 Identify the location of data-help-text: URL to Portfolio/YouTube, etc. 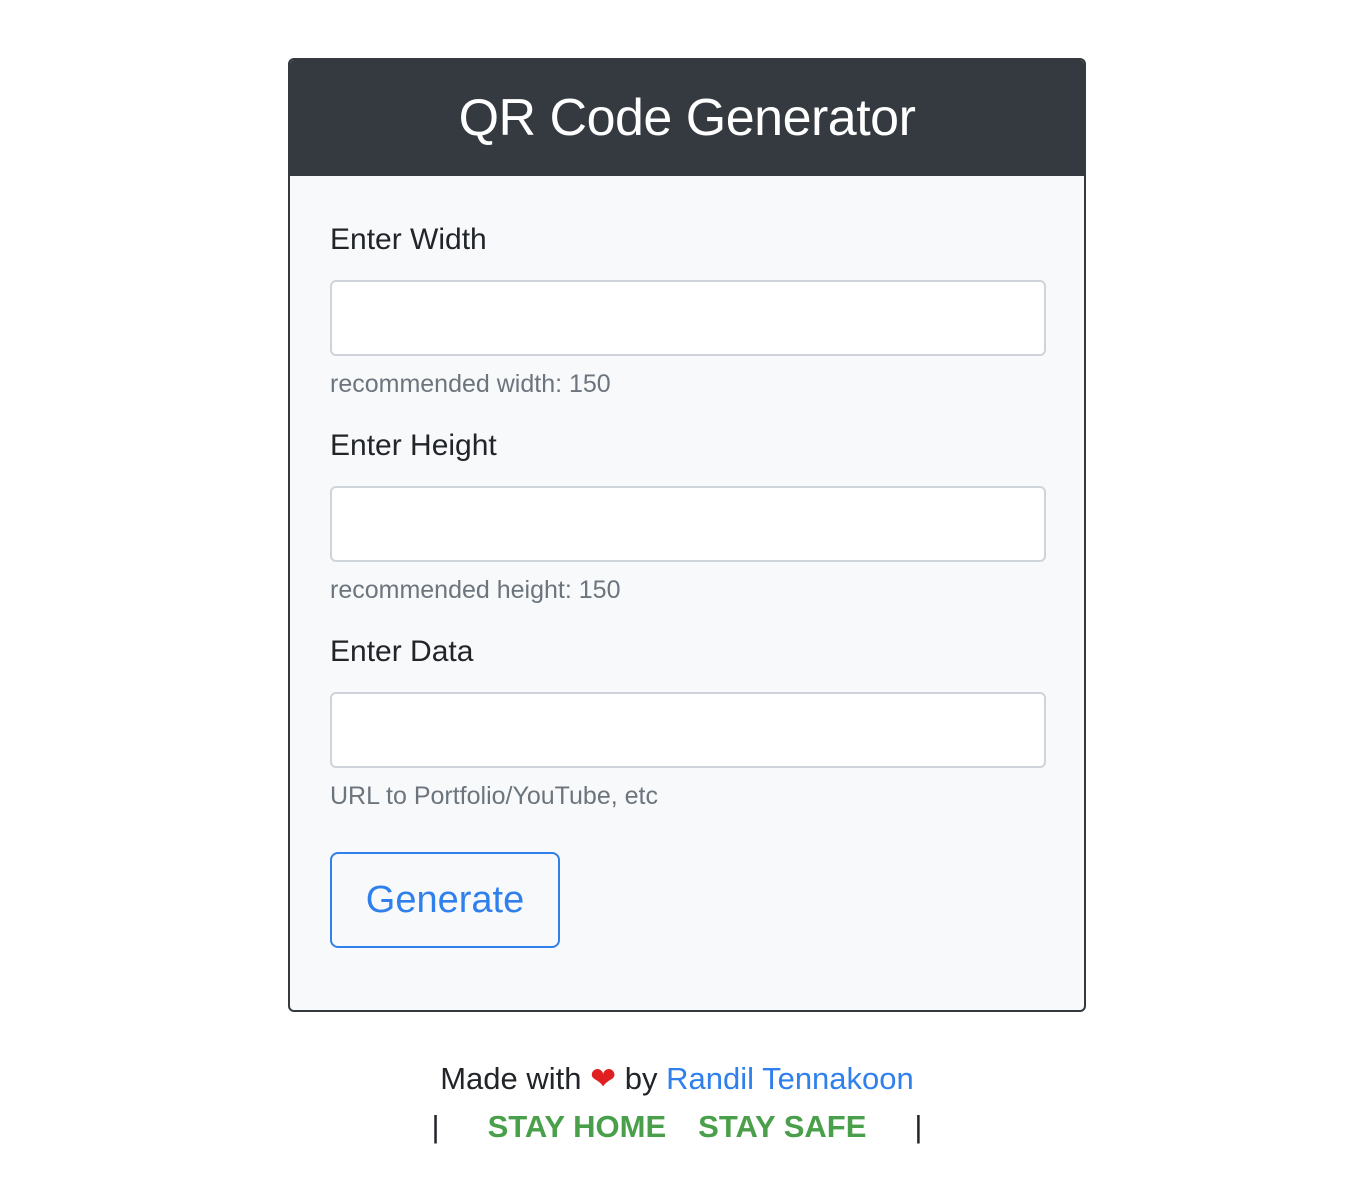
(494, 796).